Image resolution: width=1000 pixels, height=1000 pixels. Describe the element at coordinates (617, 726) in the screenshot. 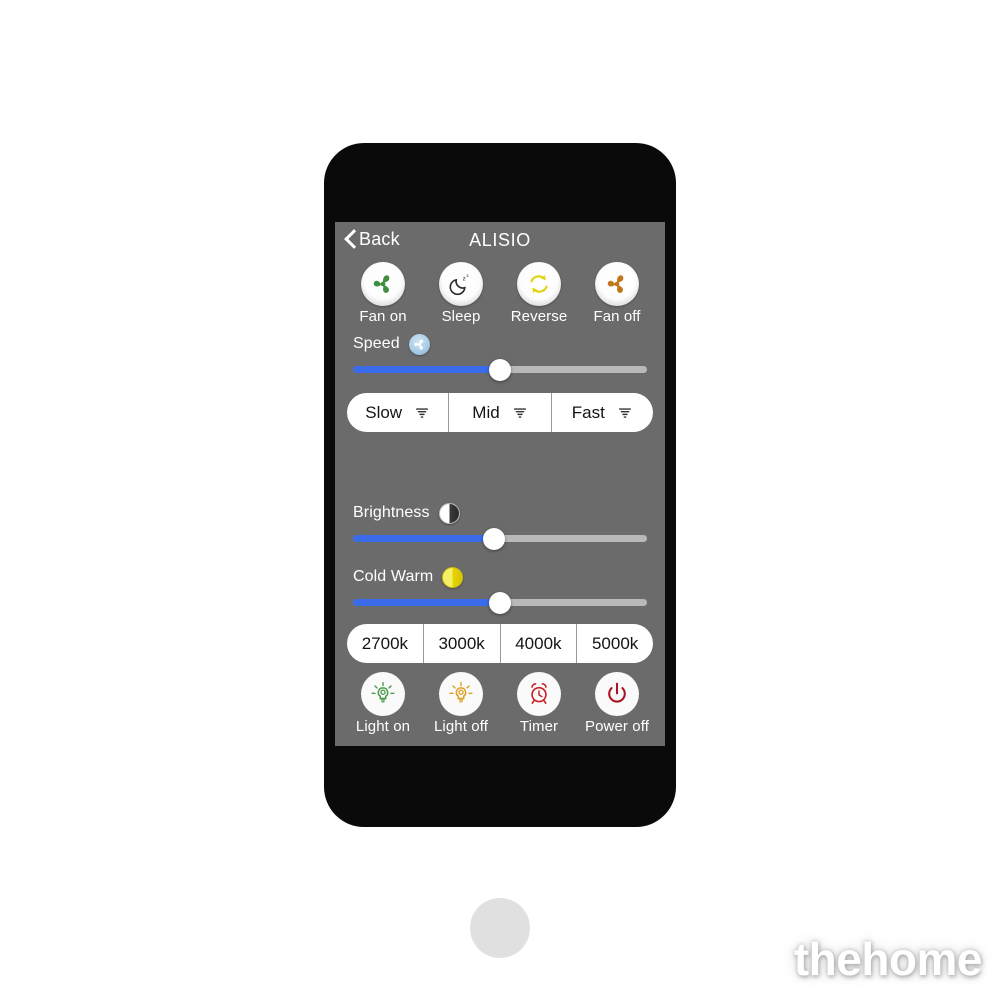

I see `power-off-label: Power off` at that location.